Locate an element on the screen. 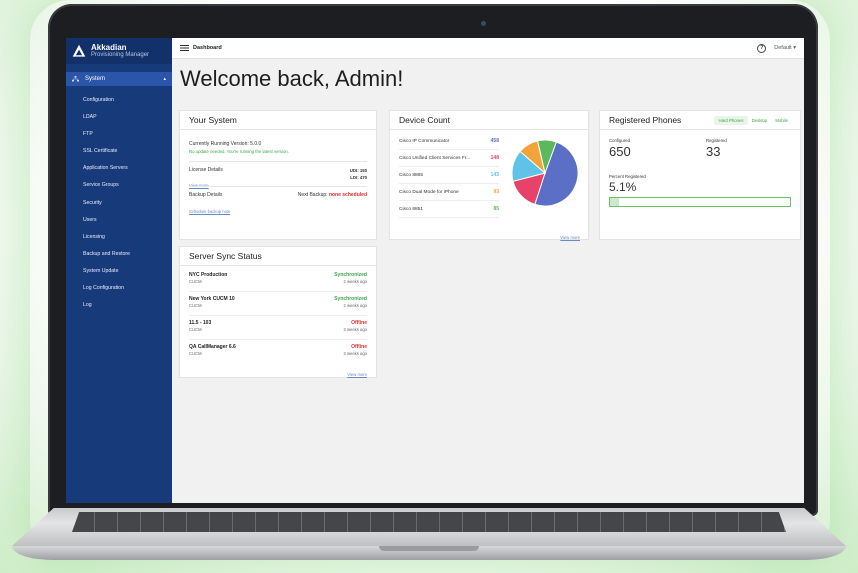 The height and width of the screenshot is (573, 858). sidebar-item-security: Security is located at coordinates (119, 203).